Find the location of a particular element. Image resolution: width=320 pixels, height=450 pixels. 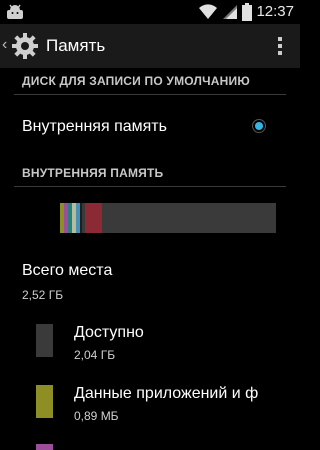

battery-icon is located at coordinates (247, 12).